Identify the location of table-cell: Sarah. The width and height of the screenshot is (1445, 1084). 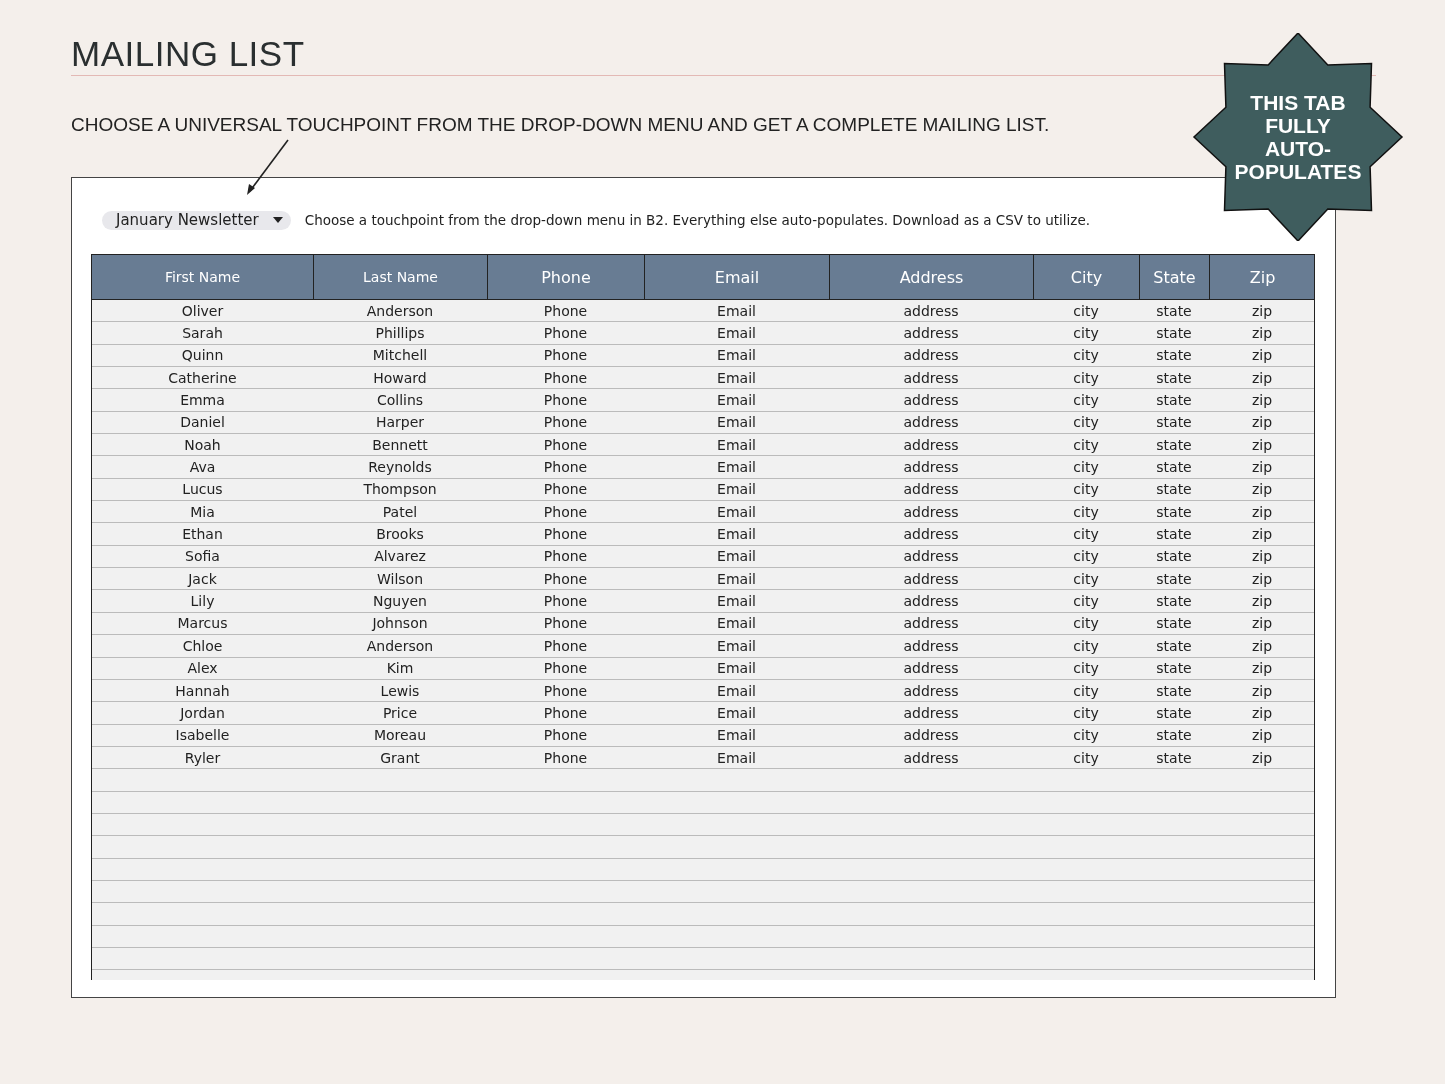
(202, 333).